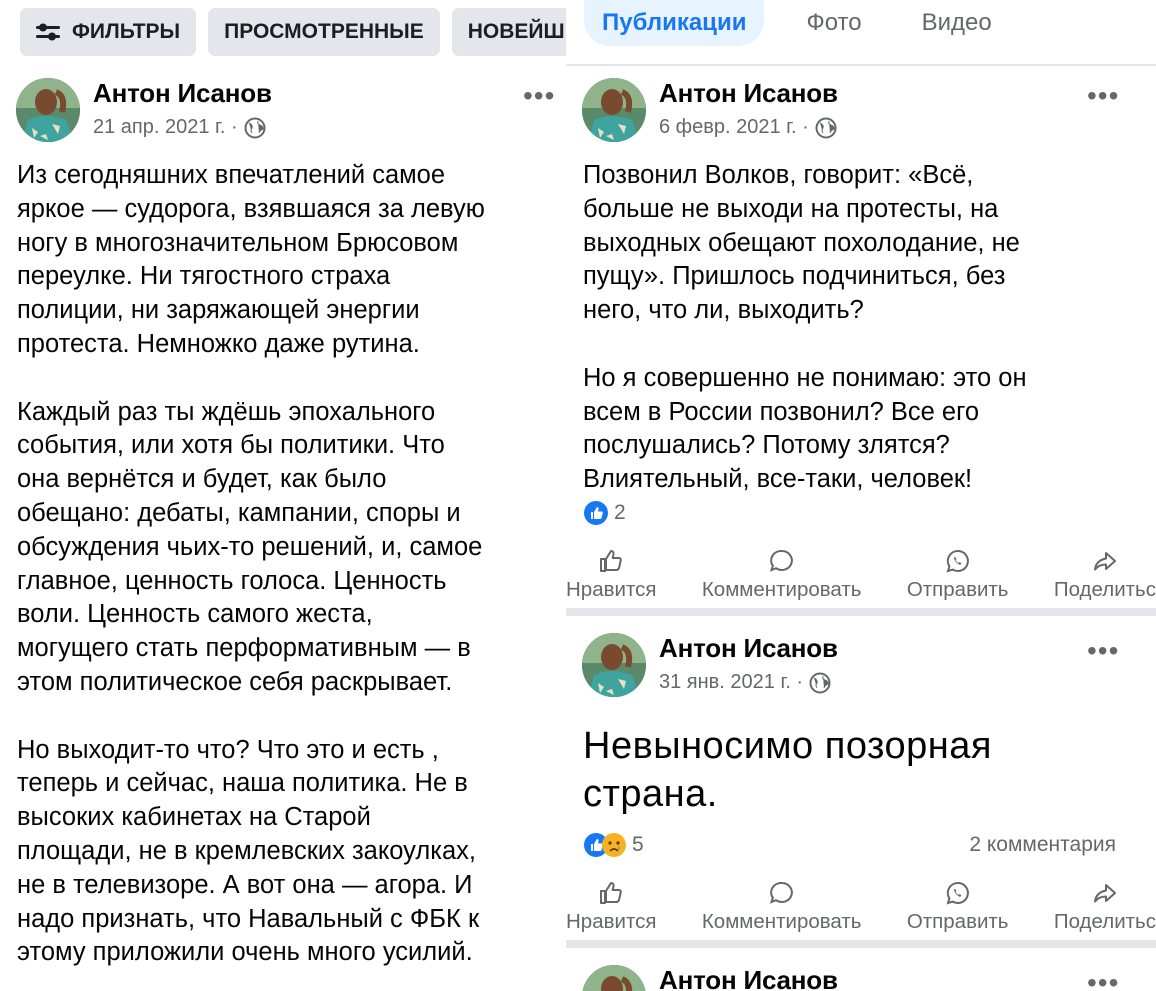  What do you see at coordinates (861, 65) in the screenshot?
I see `tabs-divider` at bounding box center [861, 65].